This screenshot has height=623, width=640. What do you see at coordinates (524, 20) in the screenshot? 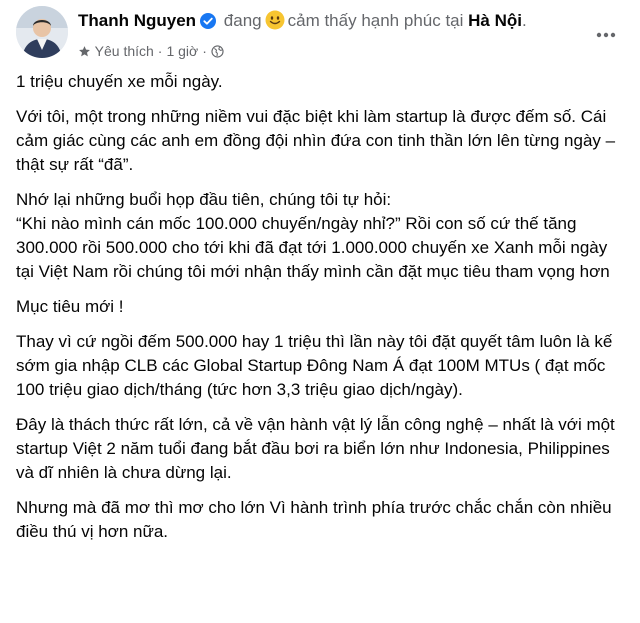
I see `title-period: .` at bounding box center [524, 20].